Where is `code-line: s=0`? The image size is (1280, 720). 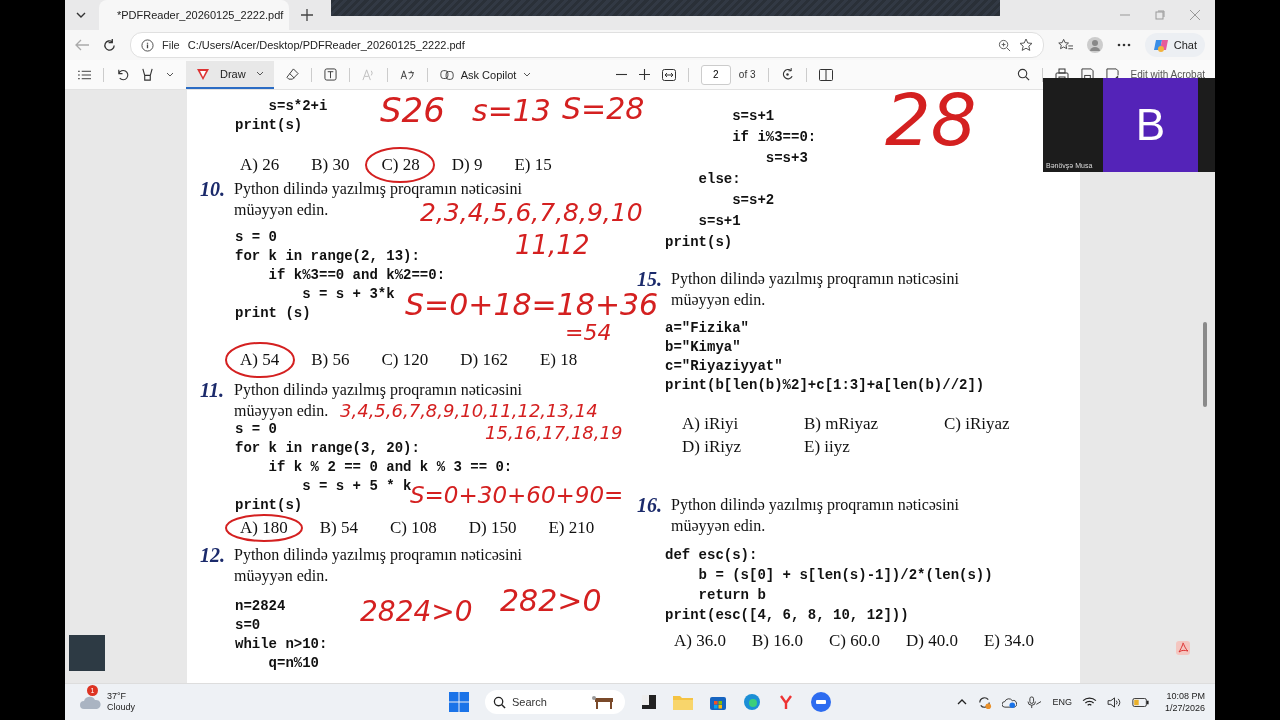
code-line: s=0 is located at coordinates (248, 625).